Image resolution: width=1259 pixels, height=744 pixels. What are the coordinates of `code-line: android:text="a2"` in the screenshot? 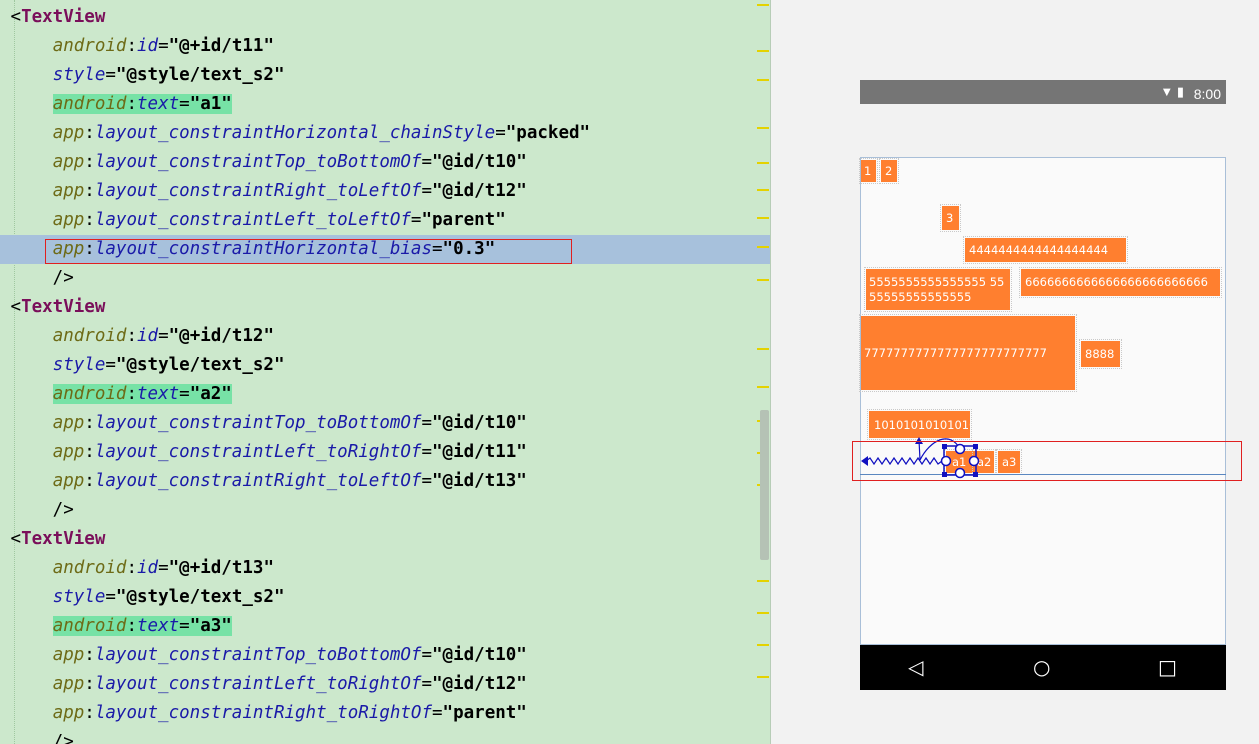 It's located at (385, 394).